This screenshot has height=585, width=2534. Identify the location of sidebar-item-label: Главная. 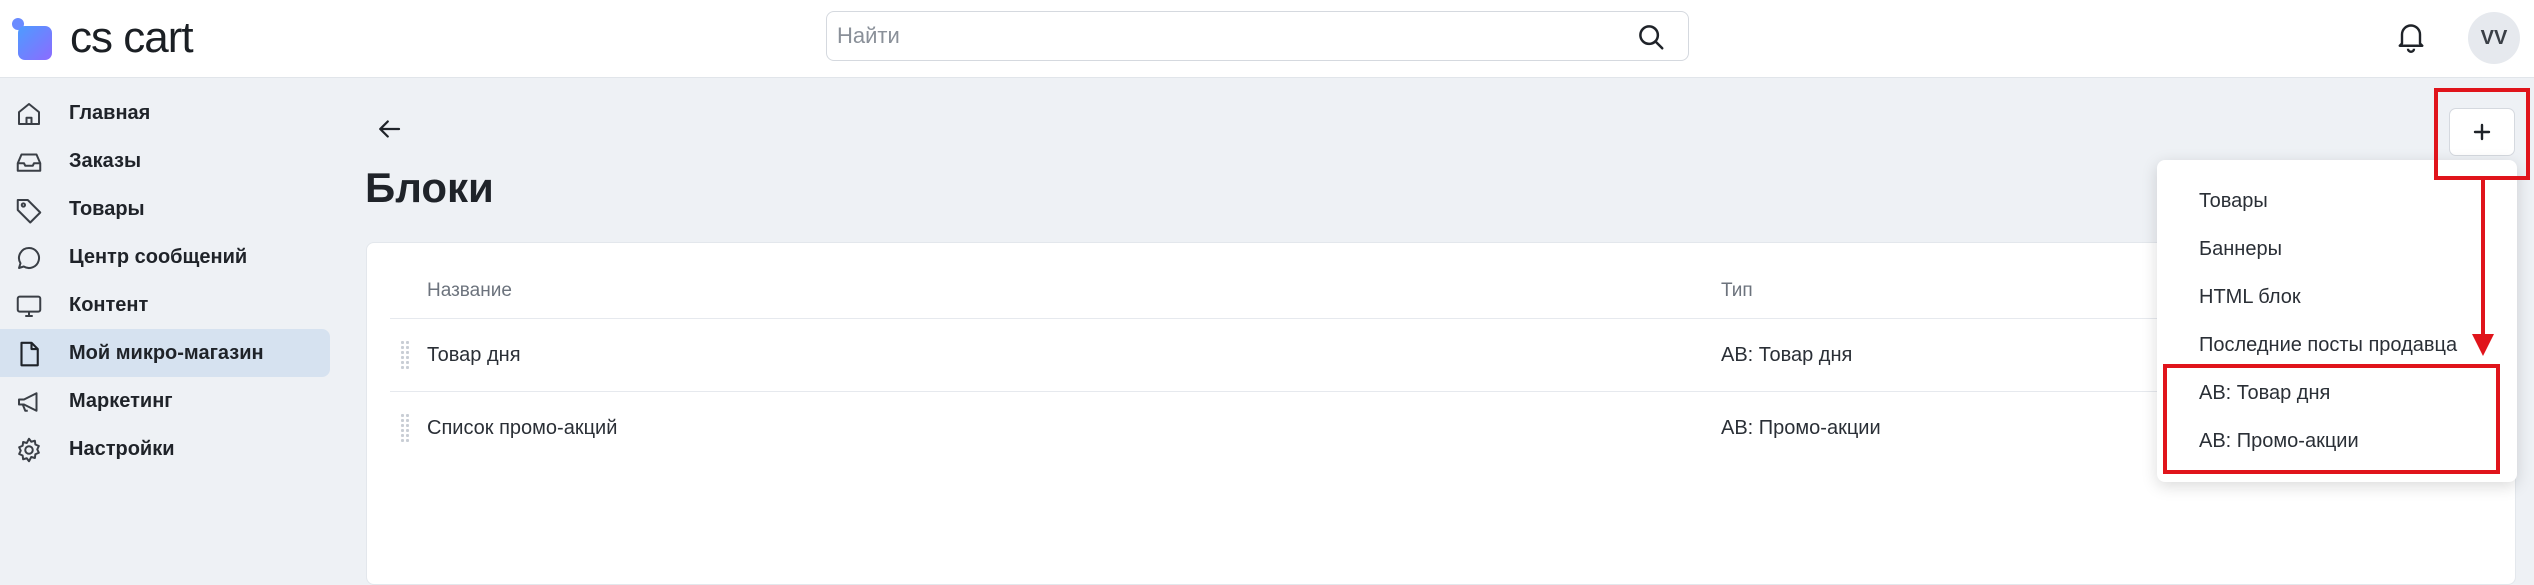
(110, 112).